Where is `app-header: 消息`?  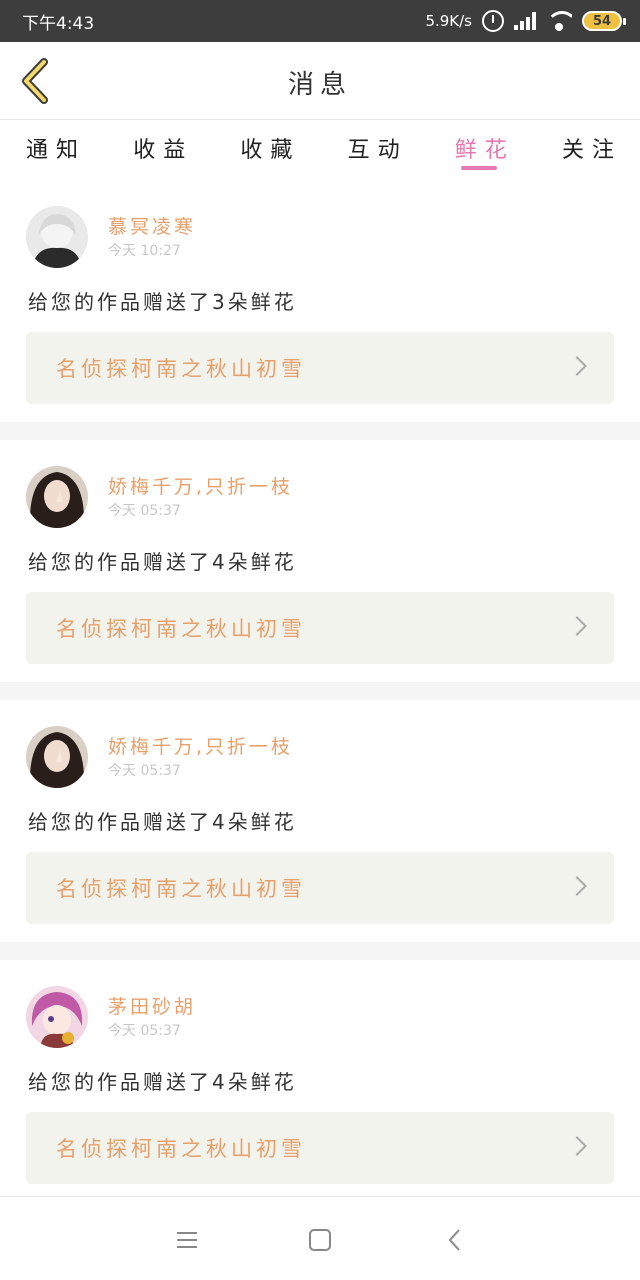
app-header: 消息 is located at coordinates (320, 81).